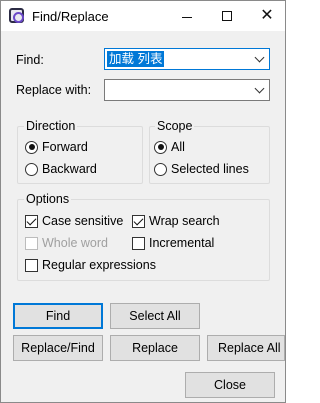 This screenshot has width=320, height=403. I want to click on incremental-checkbox: Incremental, so click(173, 243).